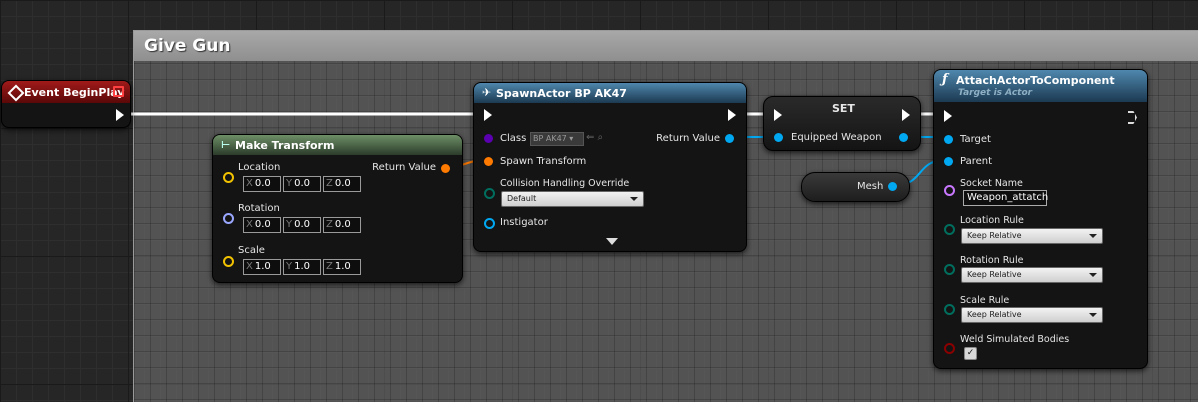 The height and width of the screenshot is (402, 1198). I want to click on rotation-label: Rotation, so click(259, 208).